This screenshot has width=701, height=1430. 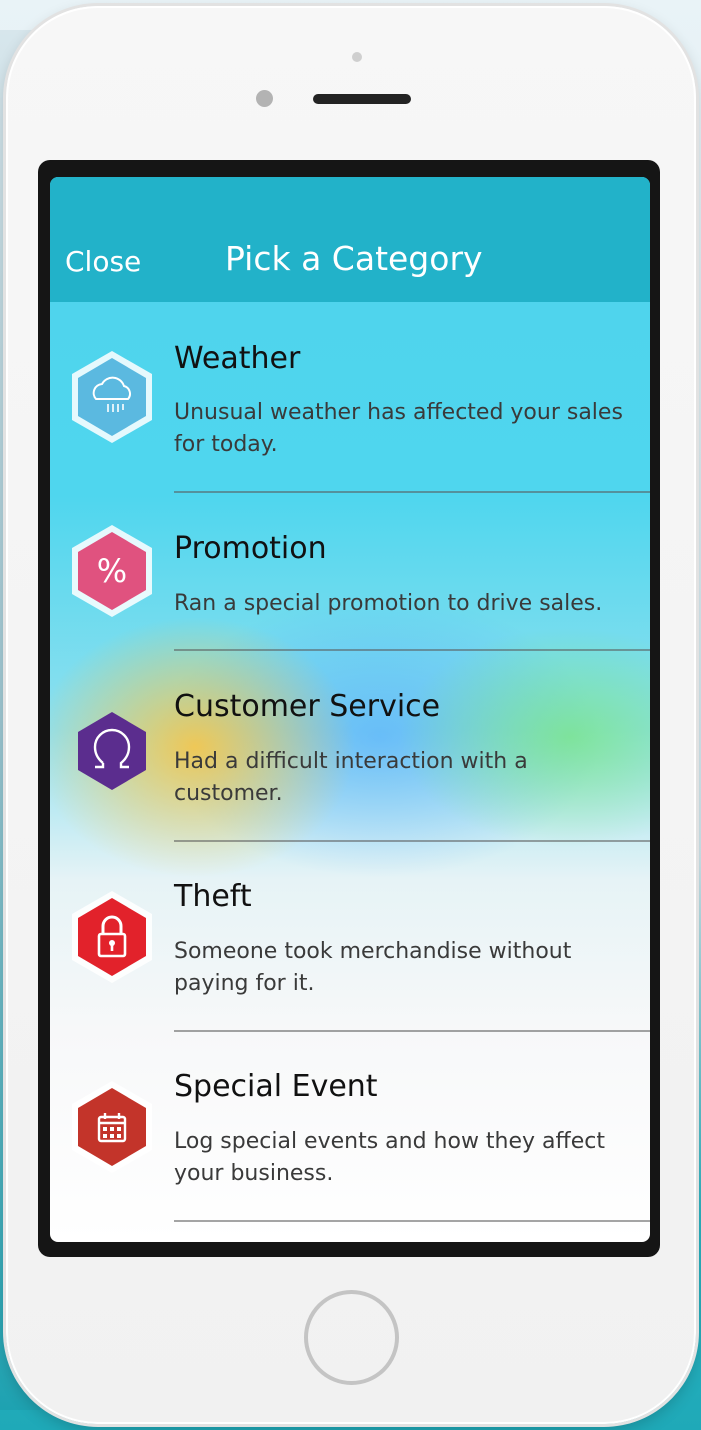 What do you see at coordinates (354, 258) in the screenshot?
I see `page-title: Pick a Category` at bounding box center [354, 258].